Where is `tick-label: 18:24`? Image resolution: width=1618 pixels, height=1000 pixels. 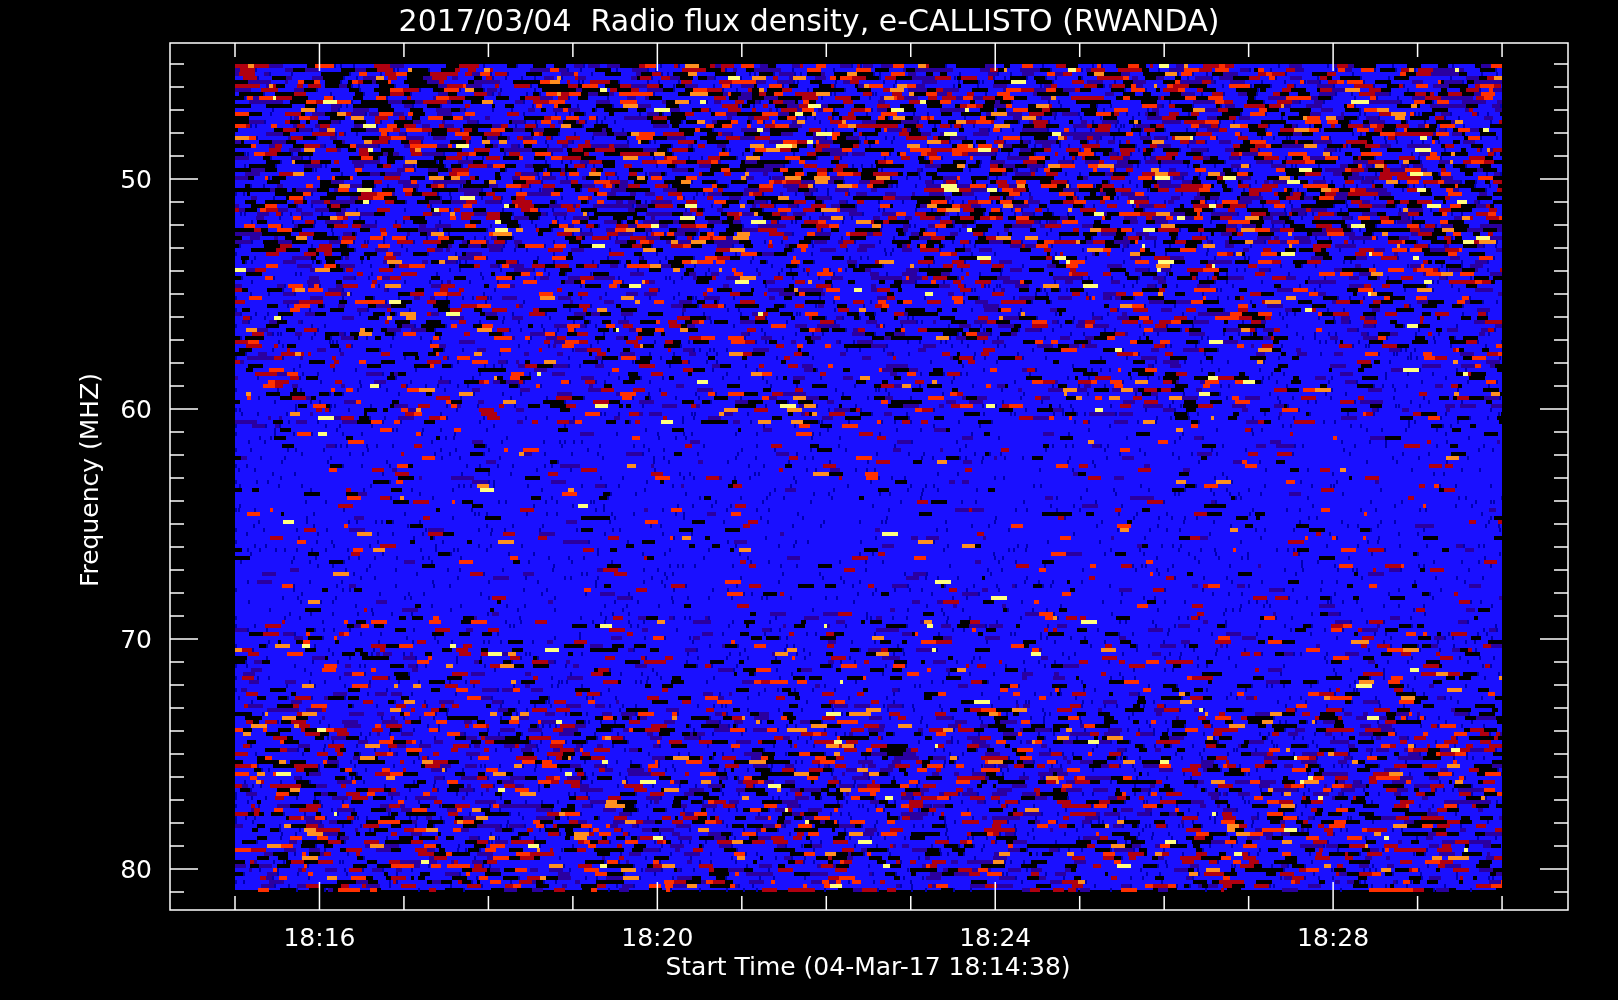
tick-label: 18:24 is located at coordinates (995, 937).